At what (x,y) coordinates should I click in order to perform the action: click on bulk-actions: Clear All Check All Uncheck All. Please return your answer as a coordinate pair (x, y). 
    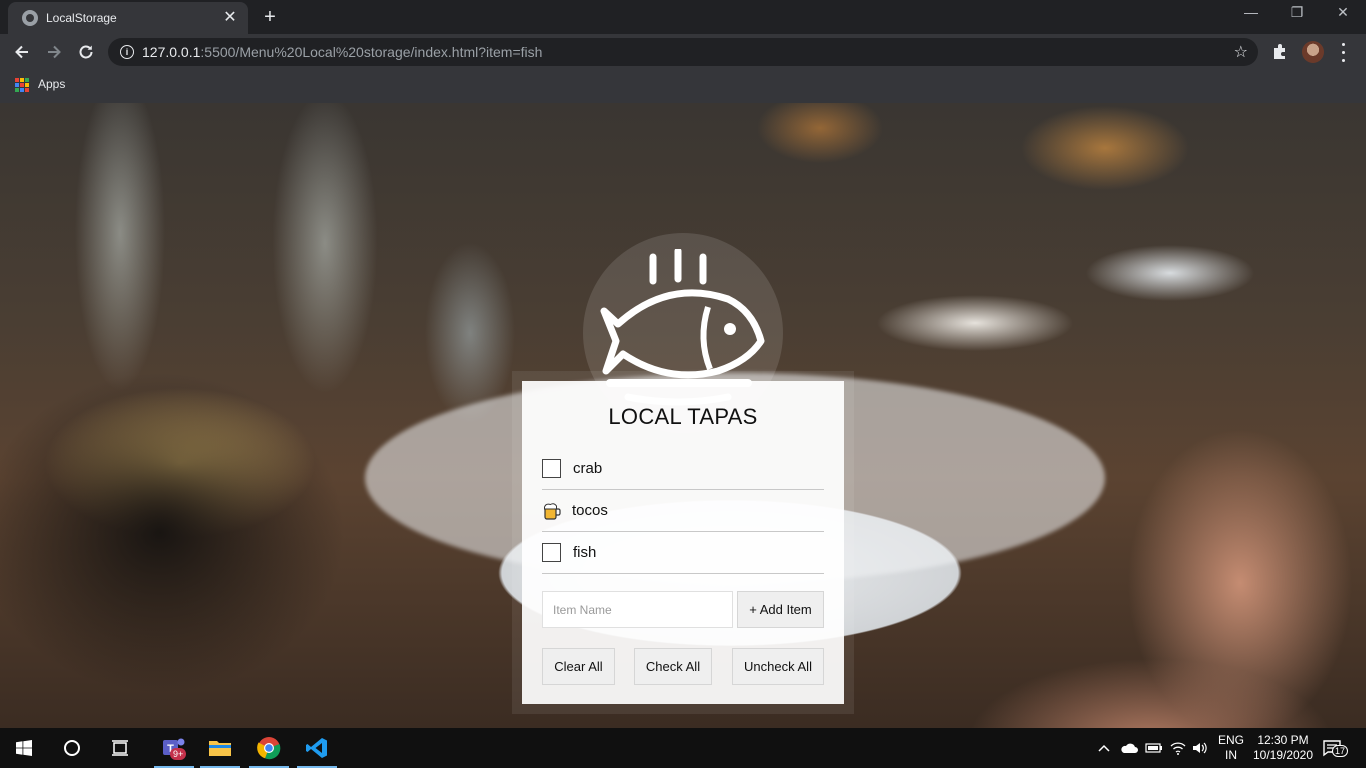
    Looking at the image, I should click on (683, 666).